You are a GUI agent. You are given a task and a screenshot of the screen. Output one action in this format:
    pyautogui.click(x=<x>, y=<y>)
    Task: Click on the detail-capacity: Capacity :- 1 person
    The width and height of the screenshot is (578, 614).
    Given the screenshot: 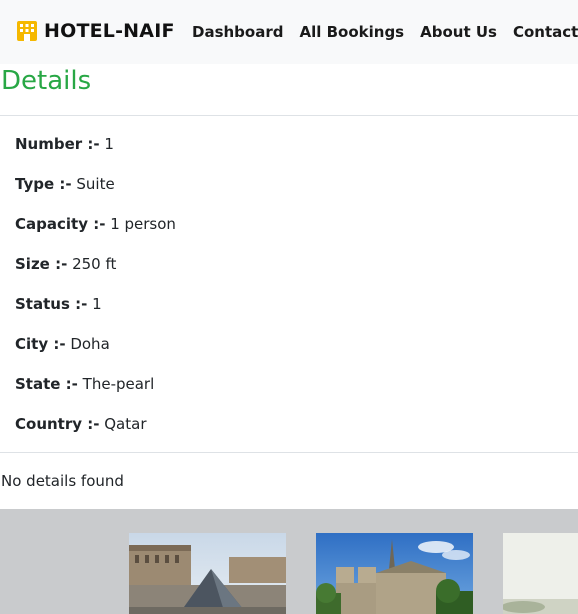 What is the action you would take?
    pyautogui.click(x=95, y=224)
    